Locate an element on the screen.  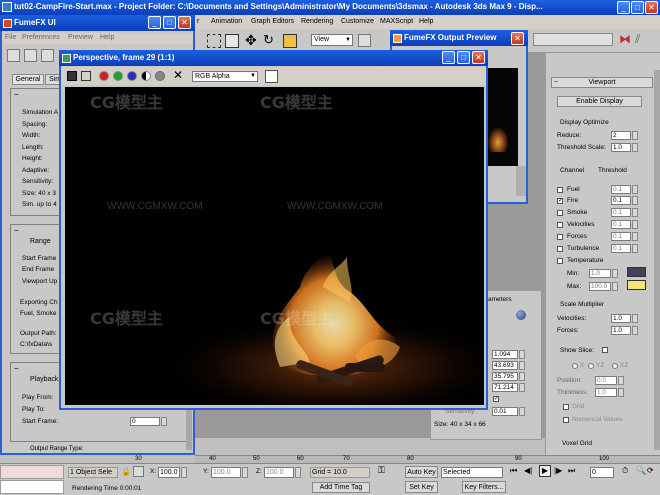
menu-item-help: Help is located at coordinates (426, 21).